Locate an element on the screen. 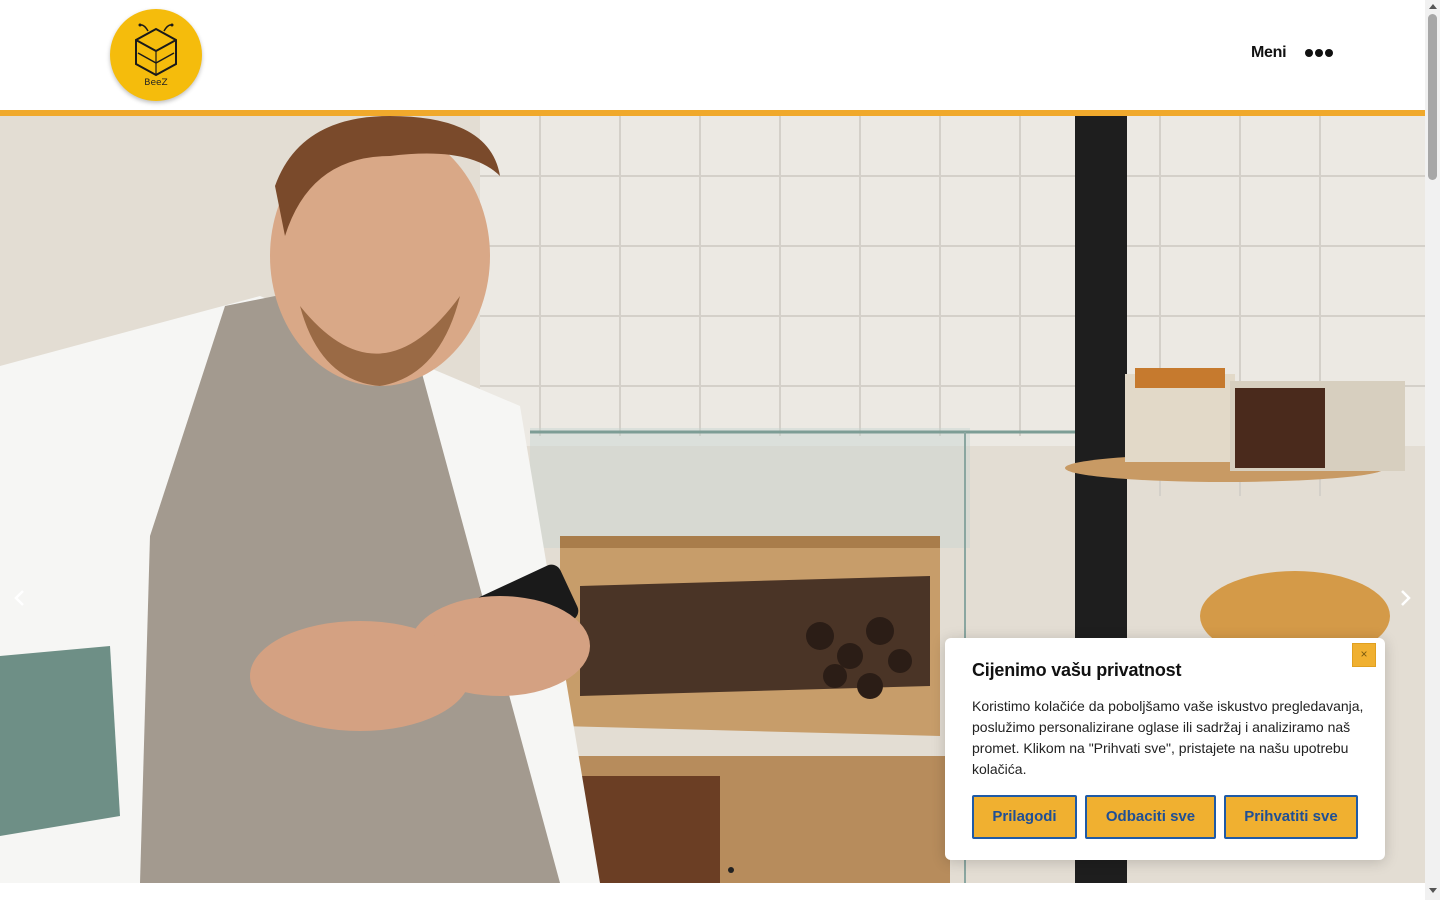 This screenshot has height=900, width=1440. slider-prev-button is located at coordinates (20, 598).